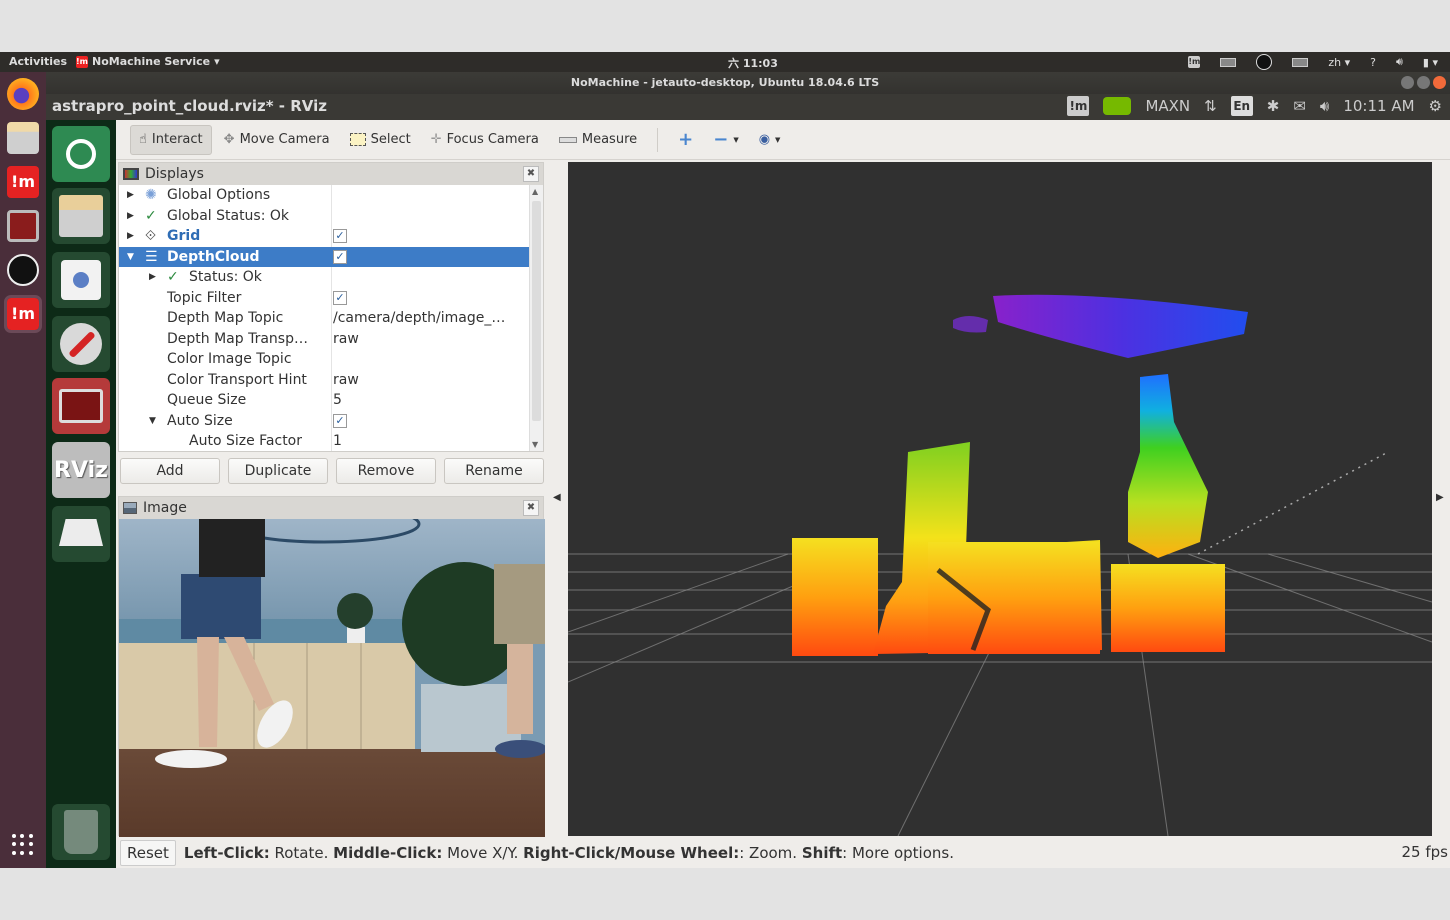 The image size is (1450, 920). Describe the element at coordinates (332, 471) in the screenshot. I see `displays-buttons: Add Duplicate Remove Rename` at that location.